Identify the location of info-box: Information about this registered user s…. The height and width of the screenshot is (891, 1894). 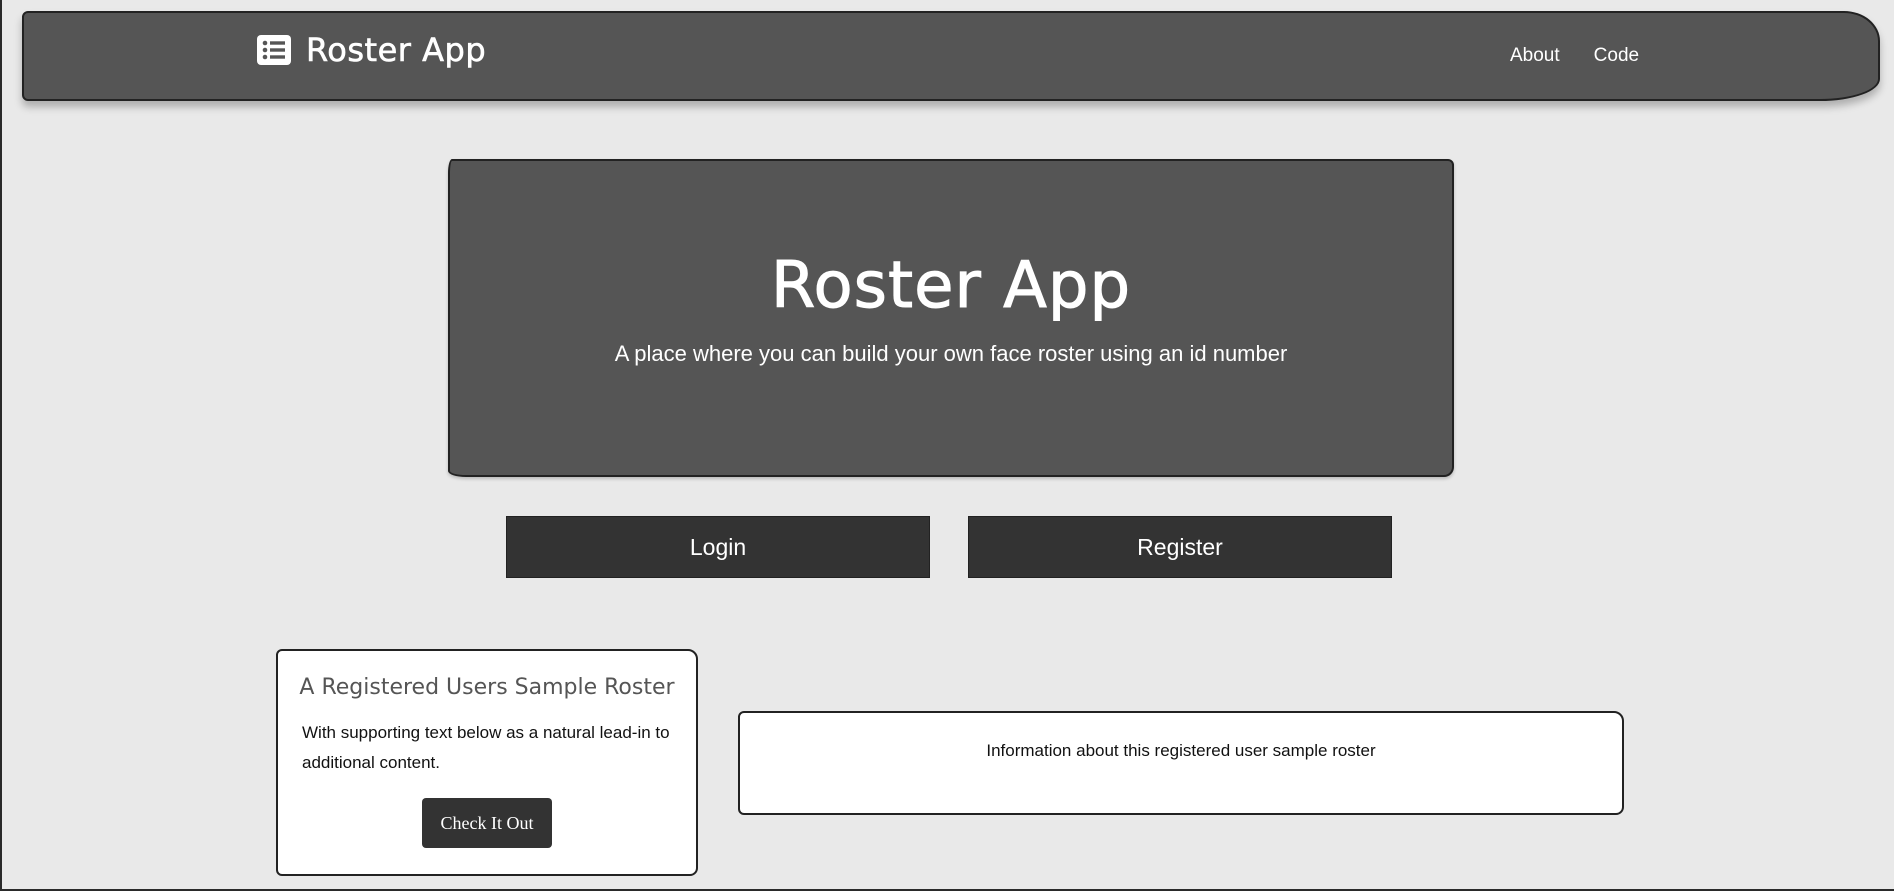
(1181, 763).